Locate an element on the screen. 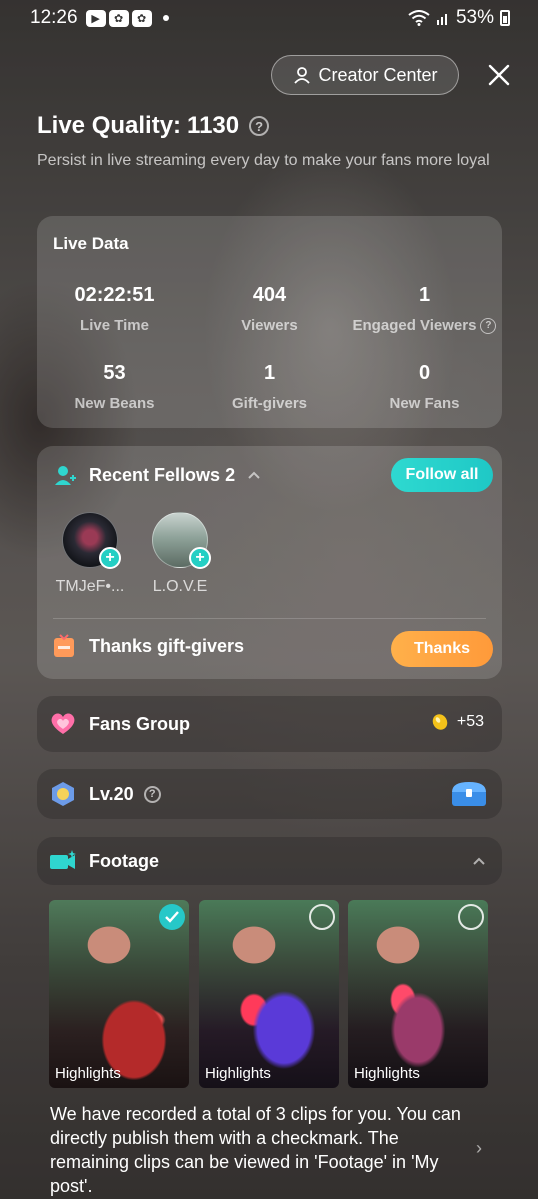 The width and height of the screenshot is (538, 1199). battery-icon is located at coordinates (505, 18).